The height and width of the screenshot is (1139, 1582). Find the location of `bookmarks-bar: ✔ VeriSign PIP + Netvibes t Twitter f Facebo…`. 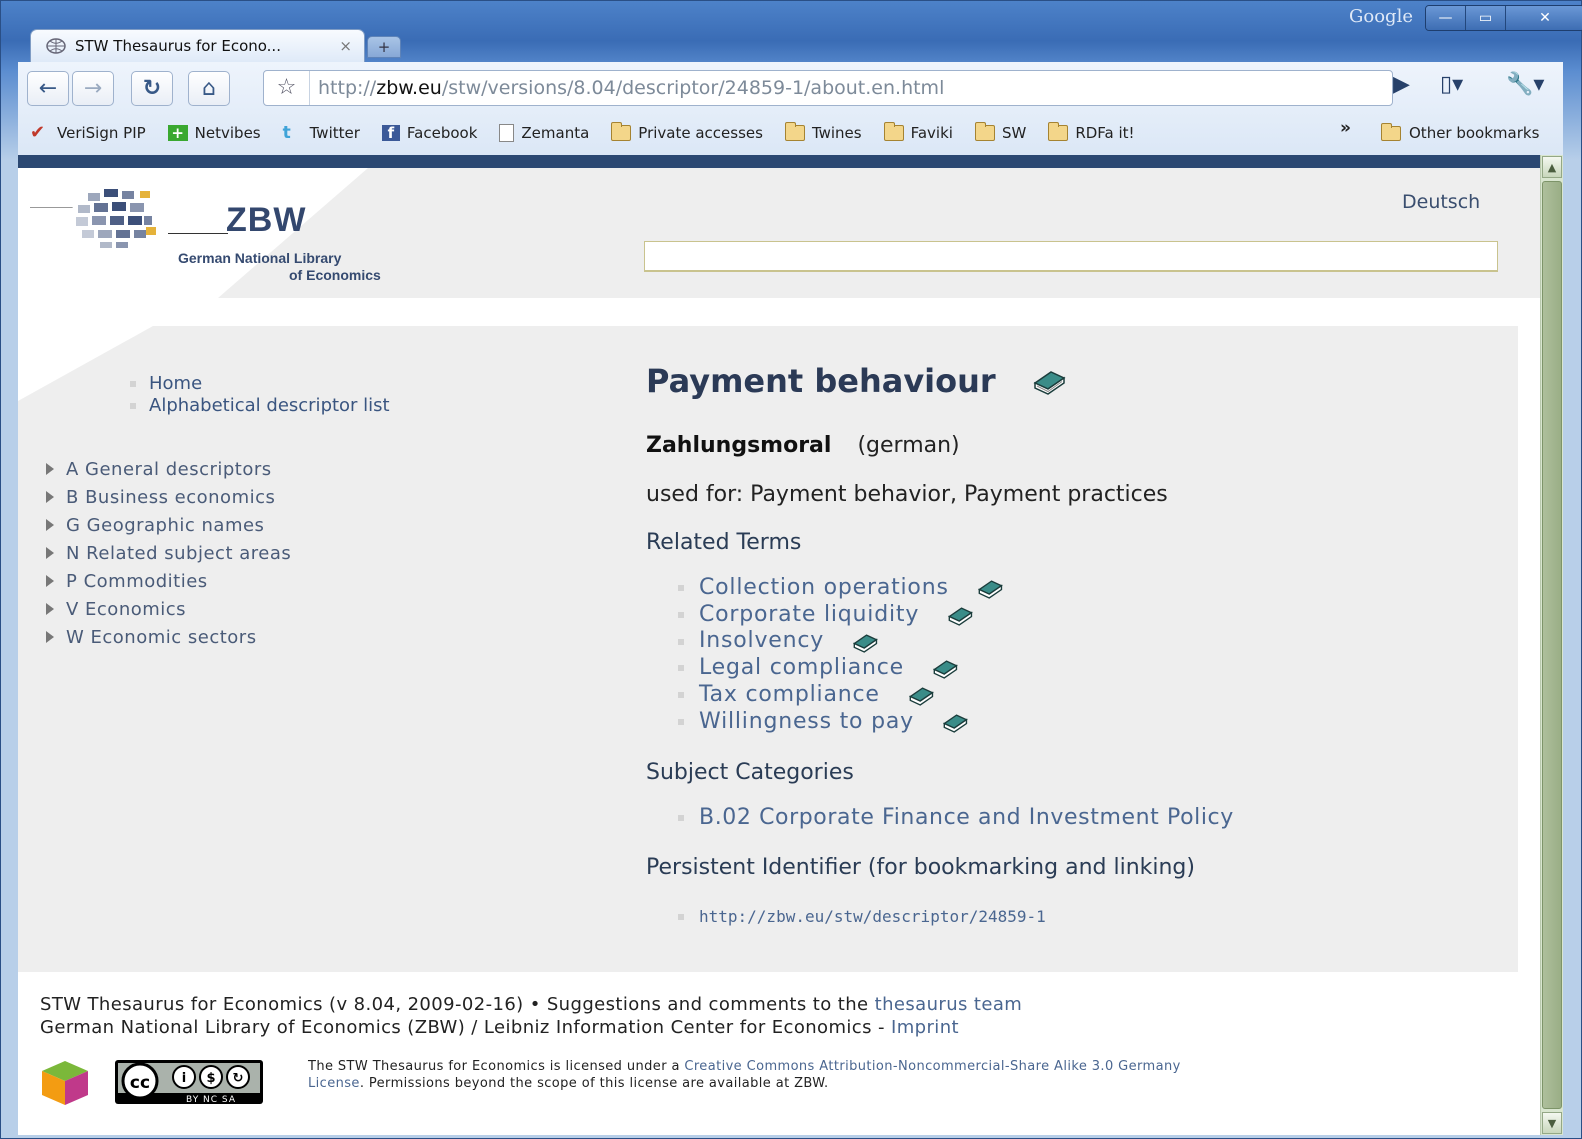

bookmarks-bar: ✔ VeriSign PIP + Netvibes t Twitter f Facebo… is located at coordinates (593, 133).